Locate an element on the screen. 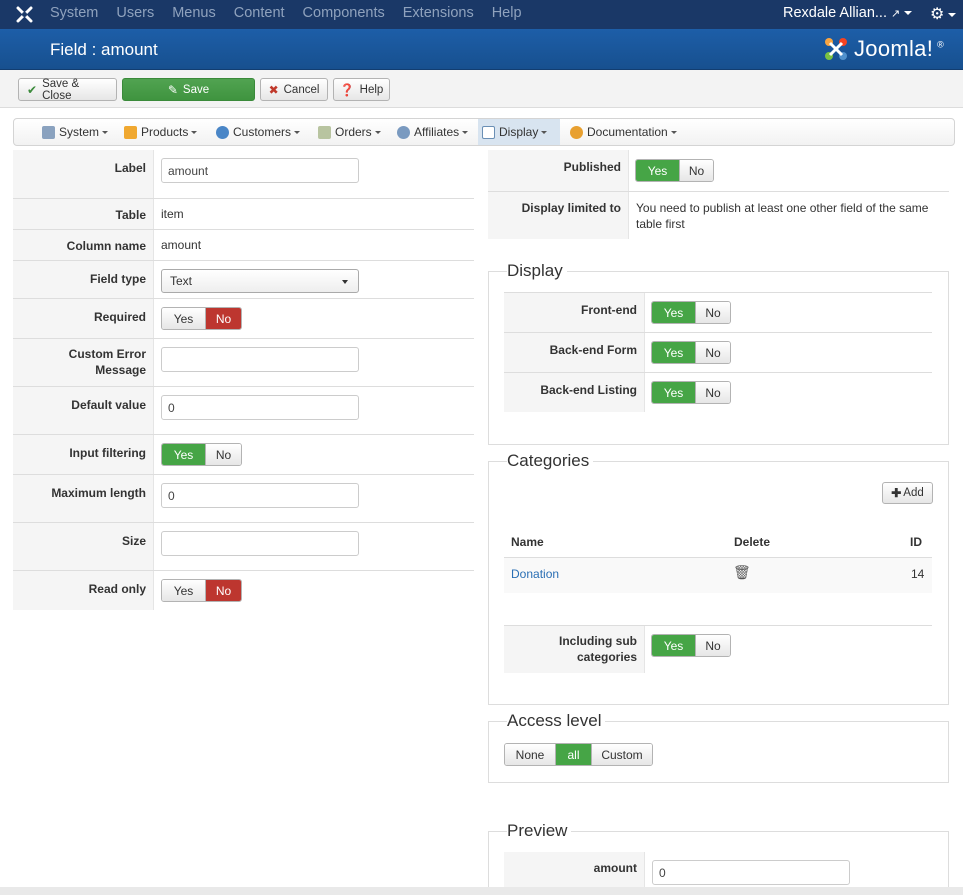  row-read-only: Read only Yes No is located at coordinates (243, 590).